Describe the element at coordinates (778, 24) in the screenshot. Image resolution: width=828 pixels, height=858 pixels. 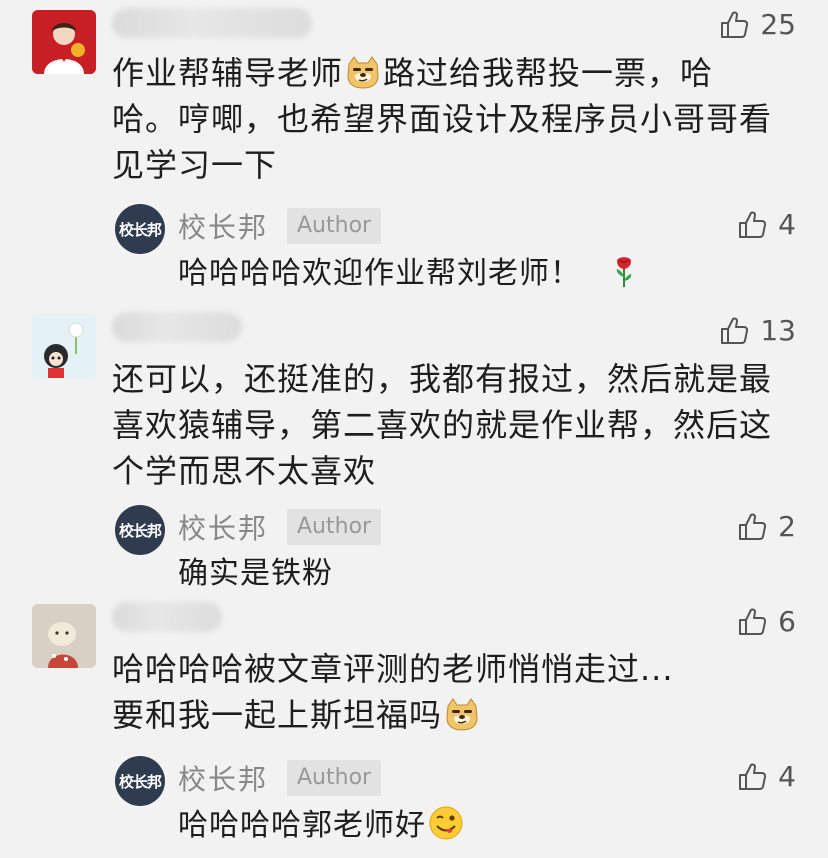
I see `like-count: 25` at that location.